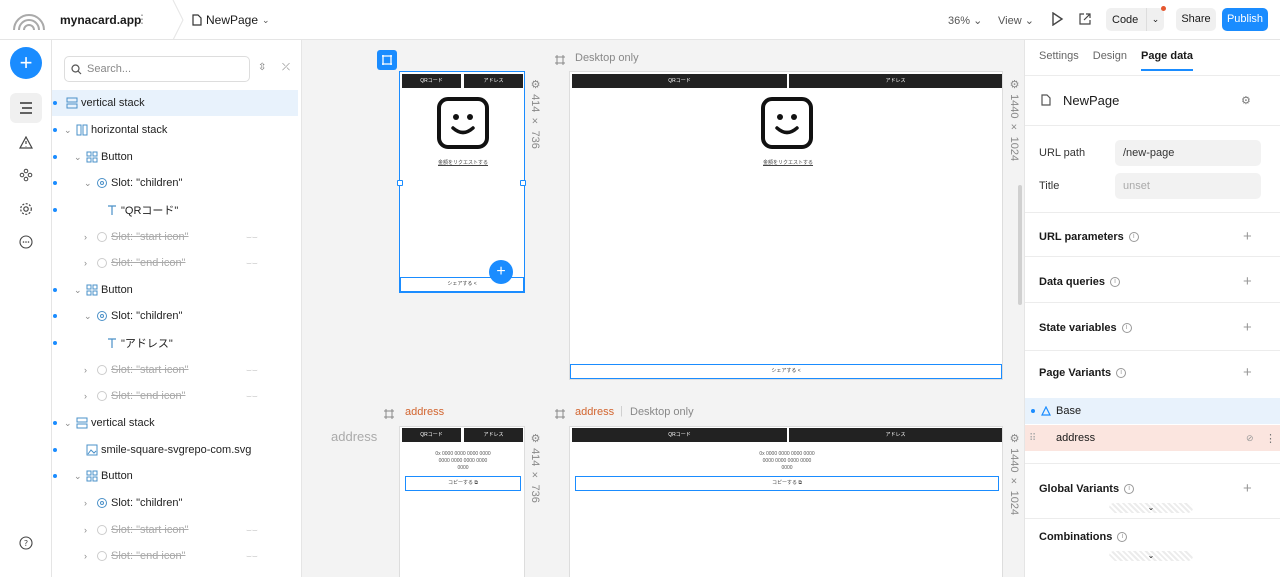 Image resolution: width=1280 pixels, height=577 pixels. What do you see at coordinates (965, 20) in the screenshot?
I see `zoom-dropdown: 36% ⌄` at bounding box center [965, 20].